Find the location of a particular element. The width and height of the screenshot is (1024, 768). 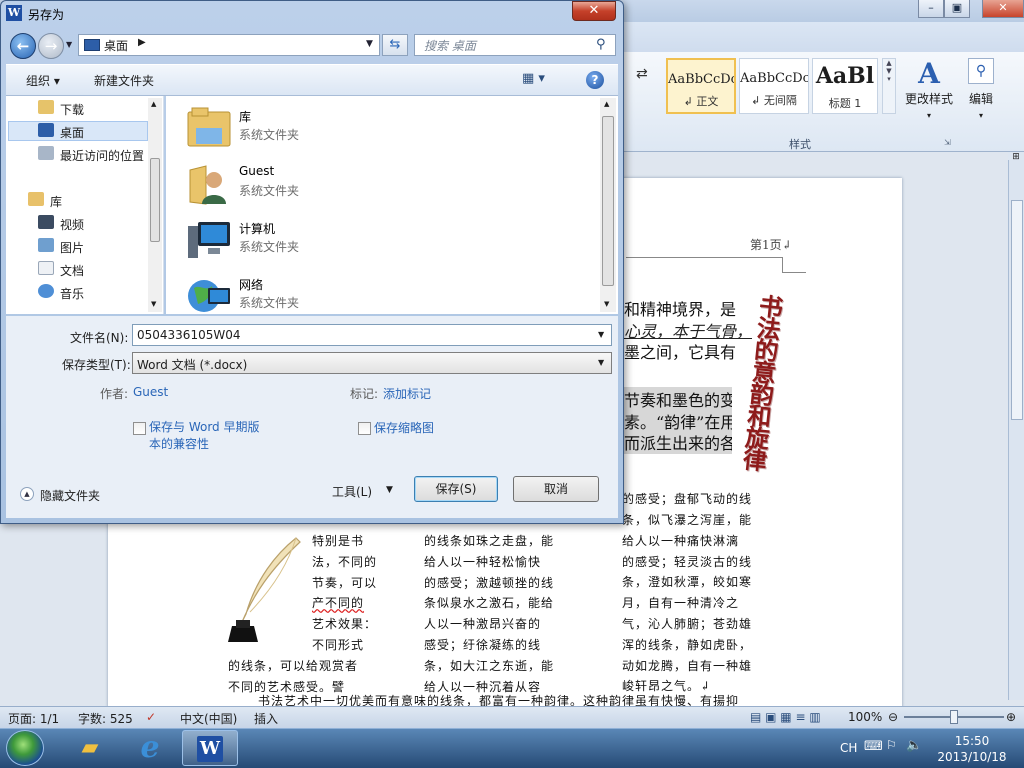

doc-line: 给人以一种轻松愉快 is located at coordinates (483, 561).